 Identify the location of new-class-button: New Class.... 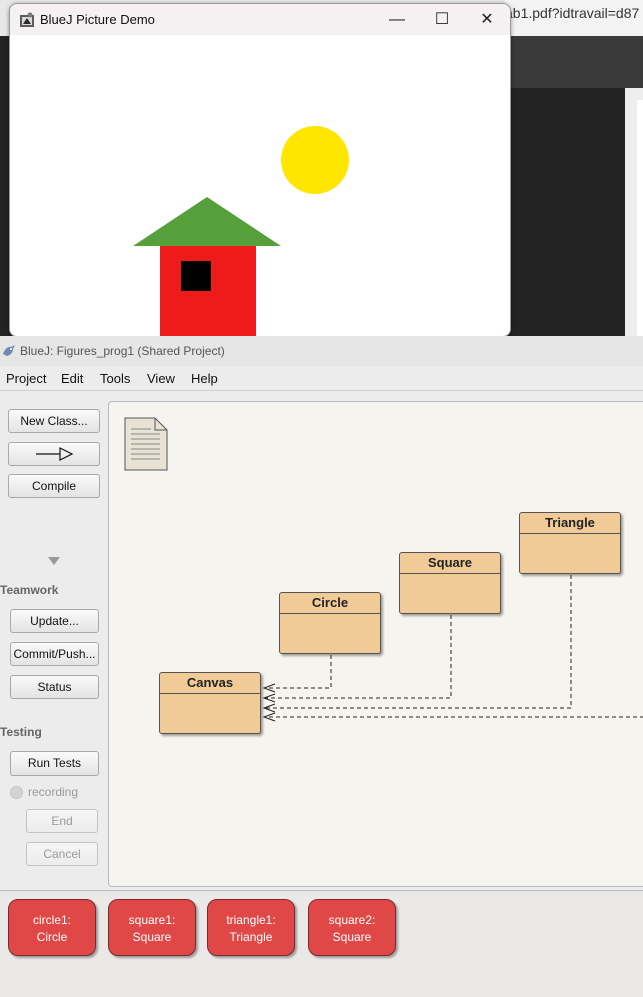
(54, 421).